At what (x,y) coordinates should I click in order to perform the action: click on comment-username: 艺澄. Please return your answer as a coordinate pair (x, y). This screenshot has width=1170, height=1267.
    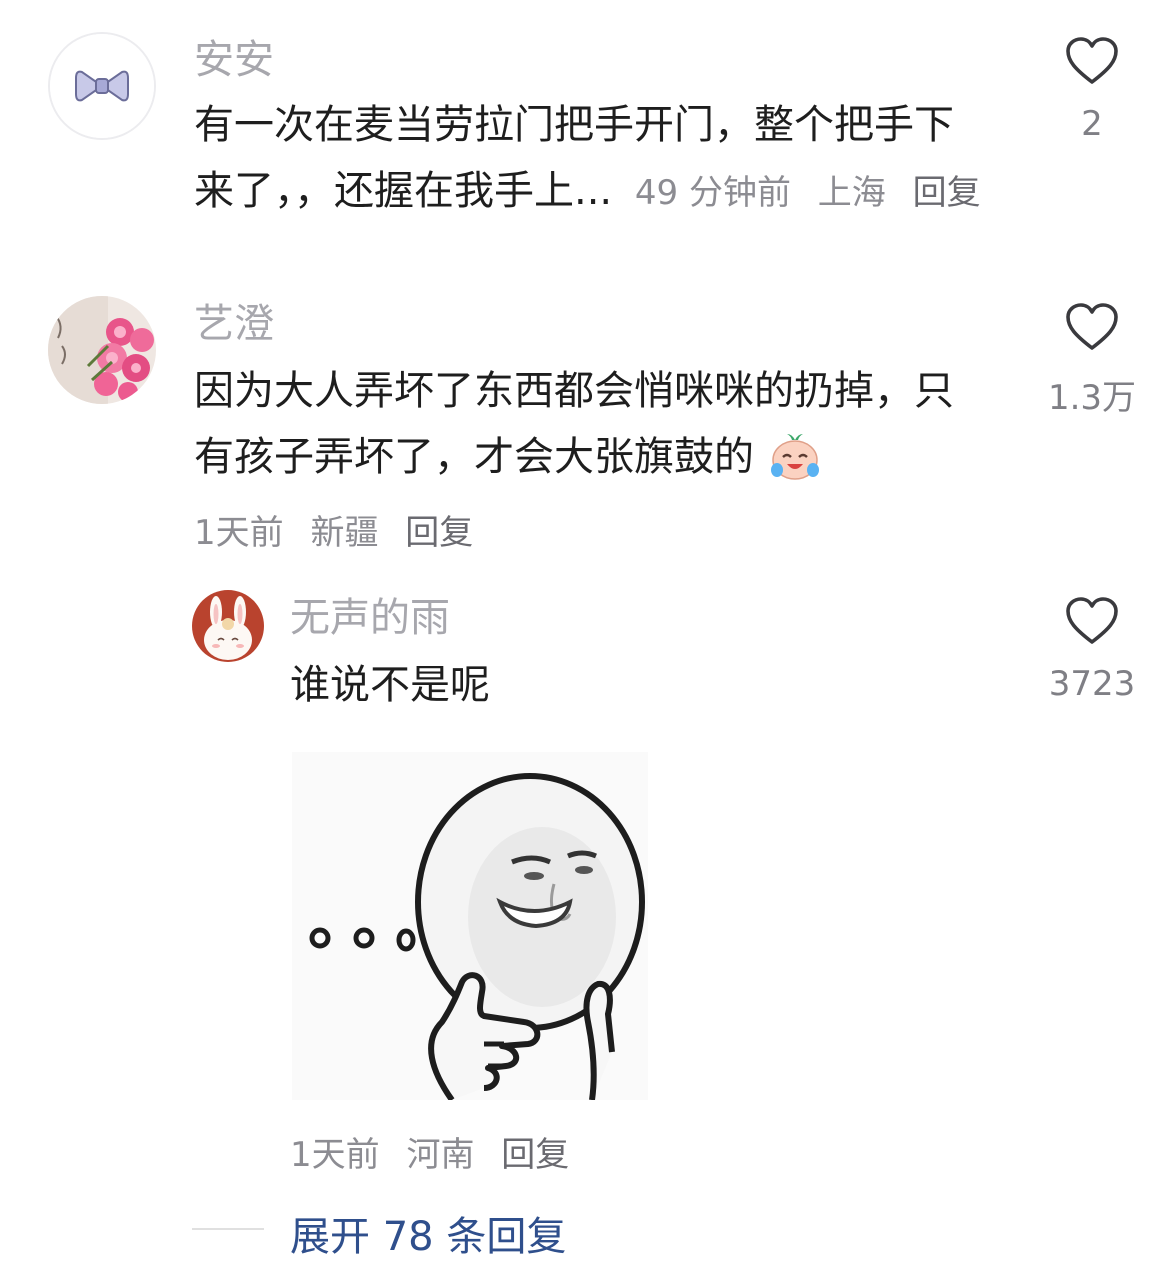
    Looking at the image, I should click on (234, 324).